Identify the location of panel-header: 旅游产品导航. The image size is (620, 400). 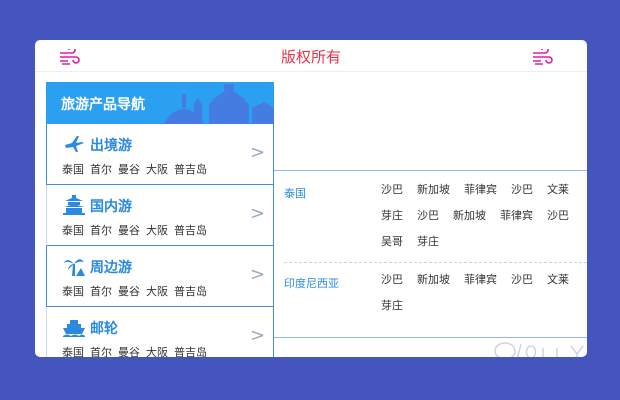
(160, 103).